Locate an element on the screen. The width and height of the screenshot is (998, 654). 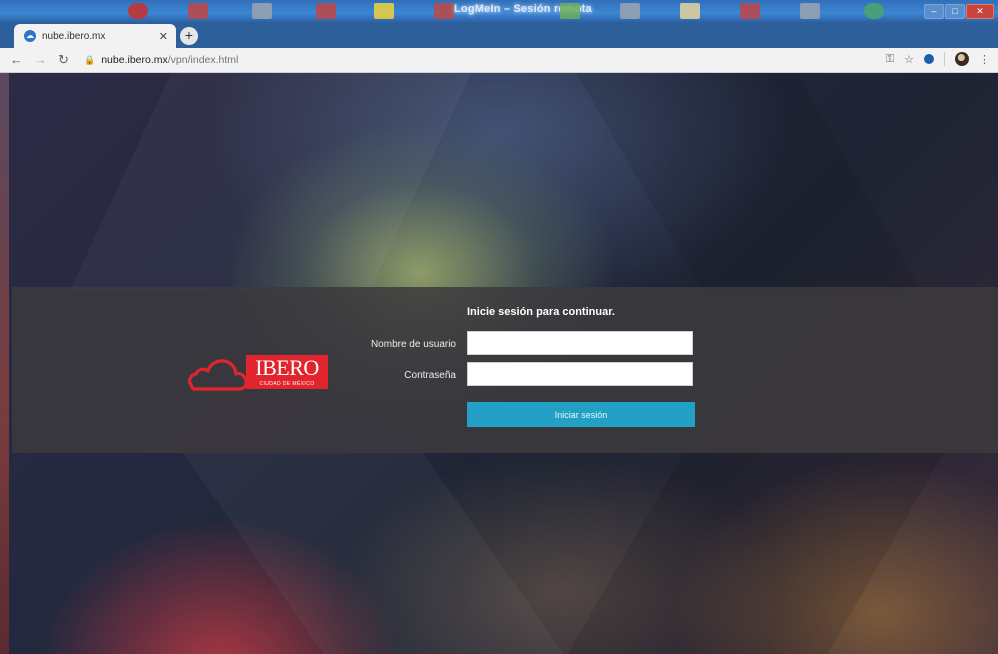
address-bar: 🔒 nube.ibero.mx/vpn/index.html is located at coordinates (479, 60).